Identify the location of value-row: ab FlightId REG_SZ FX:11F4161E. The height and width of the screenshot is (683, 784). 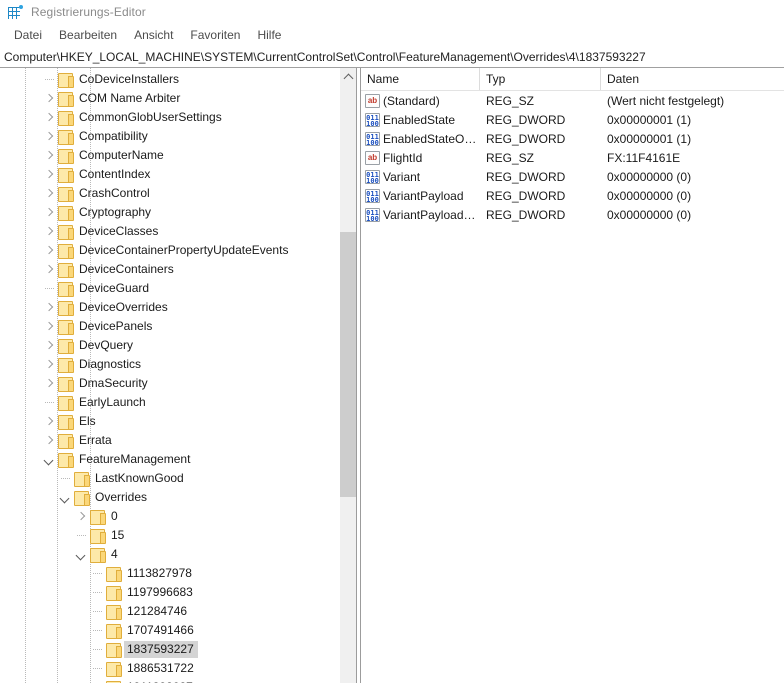
(572, 157).